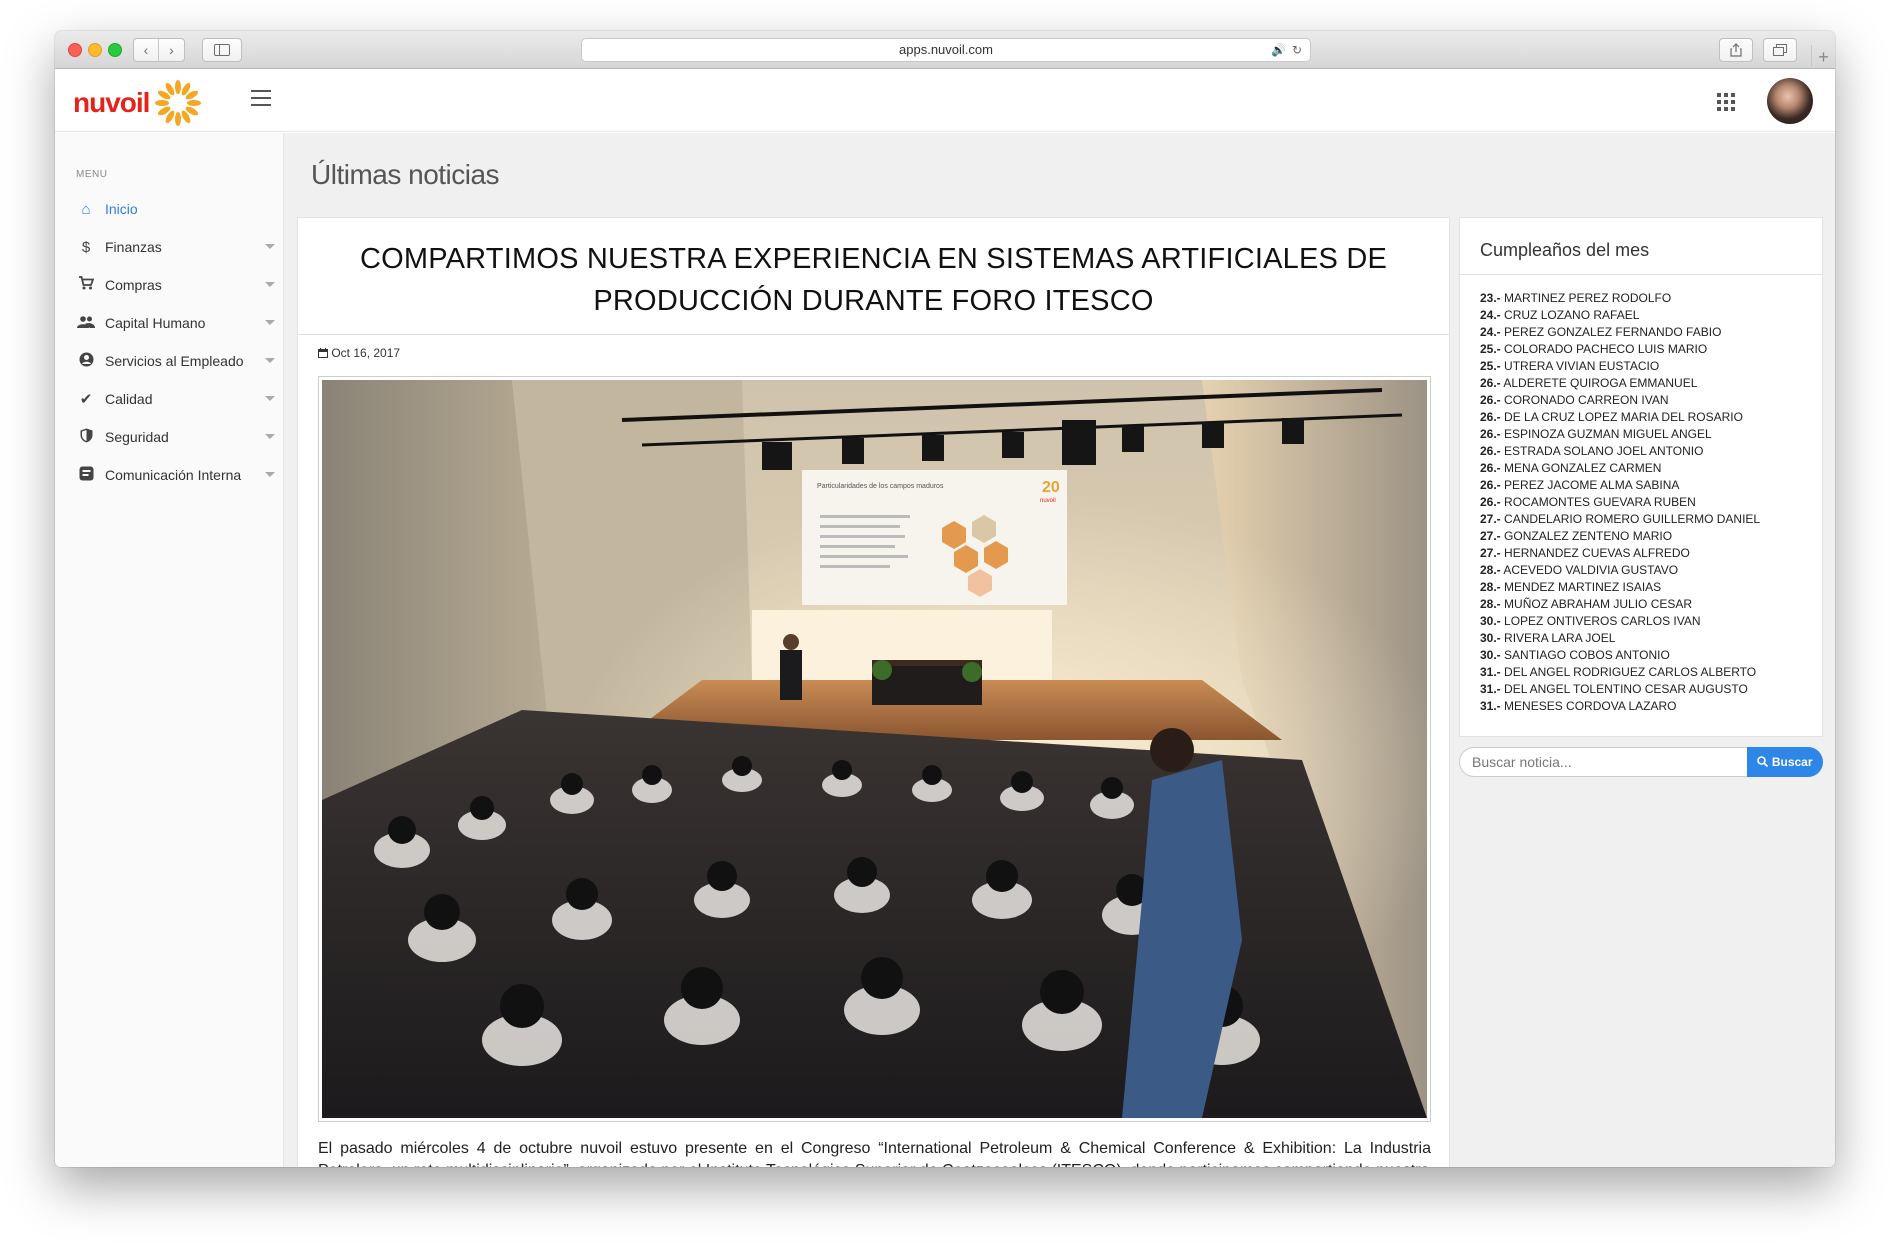 This screenshot has width=1890, height=1247. I want to click on address-bar: apps.nuvoil.com 🔊 ↻, so click(946, 50).